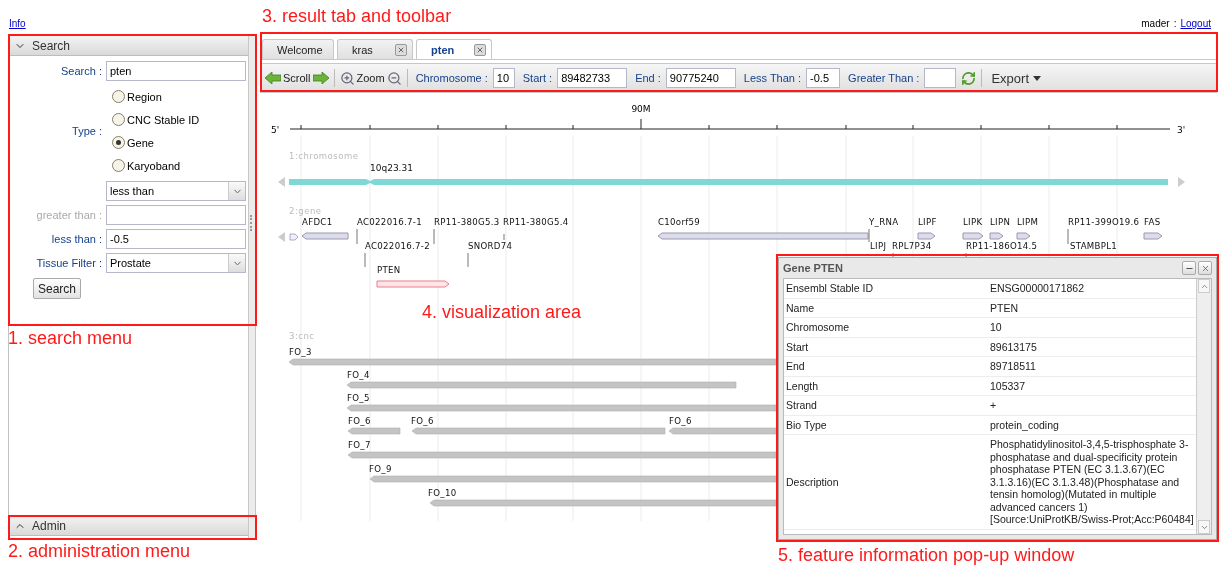  I want to click on property-name-cell: Chromosome, so click(886, 328).